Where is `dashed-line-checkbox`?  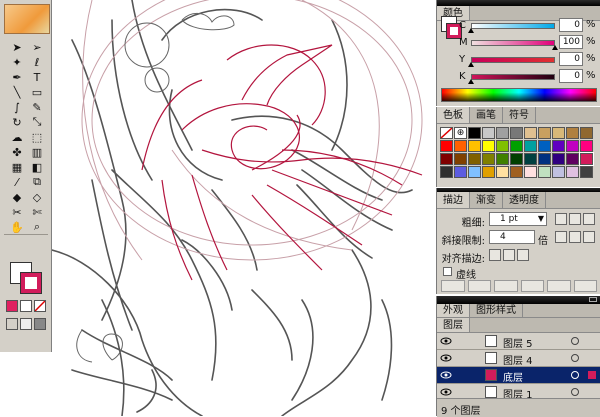 dashed-line-checkbox is located at coordinates (447, 271).